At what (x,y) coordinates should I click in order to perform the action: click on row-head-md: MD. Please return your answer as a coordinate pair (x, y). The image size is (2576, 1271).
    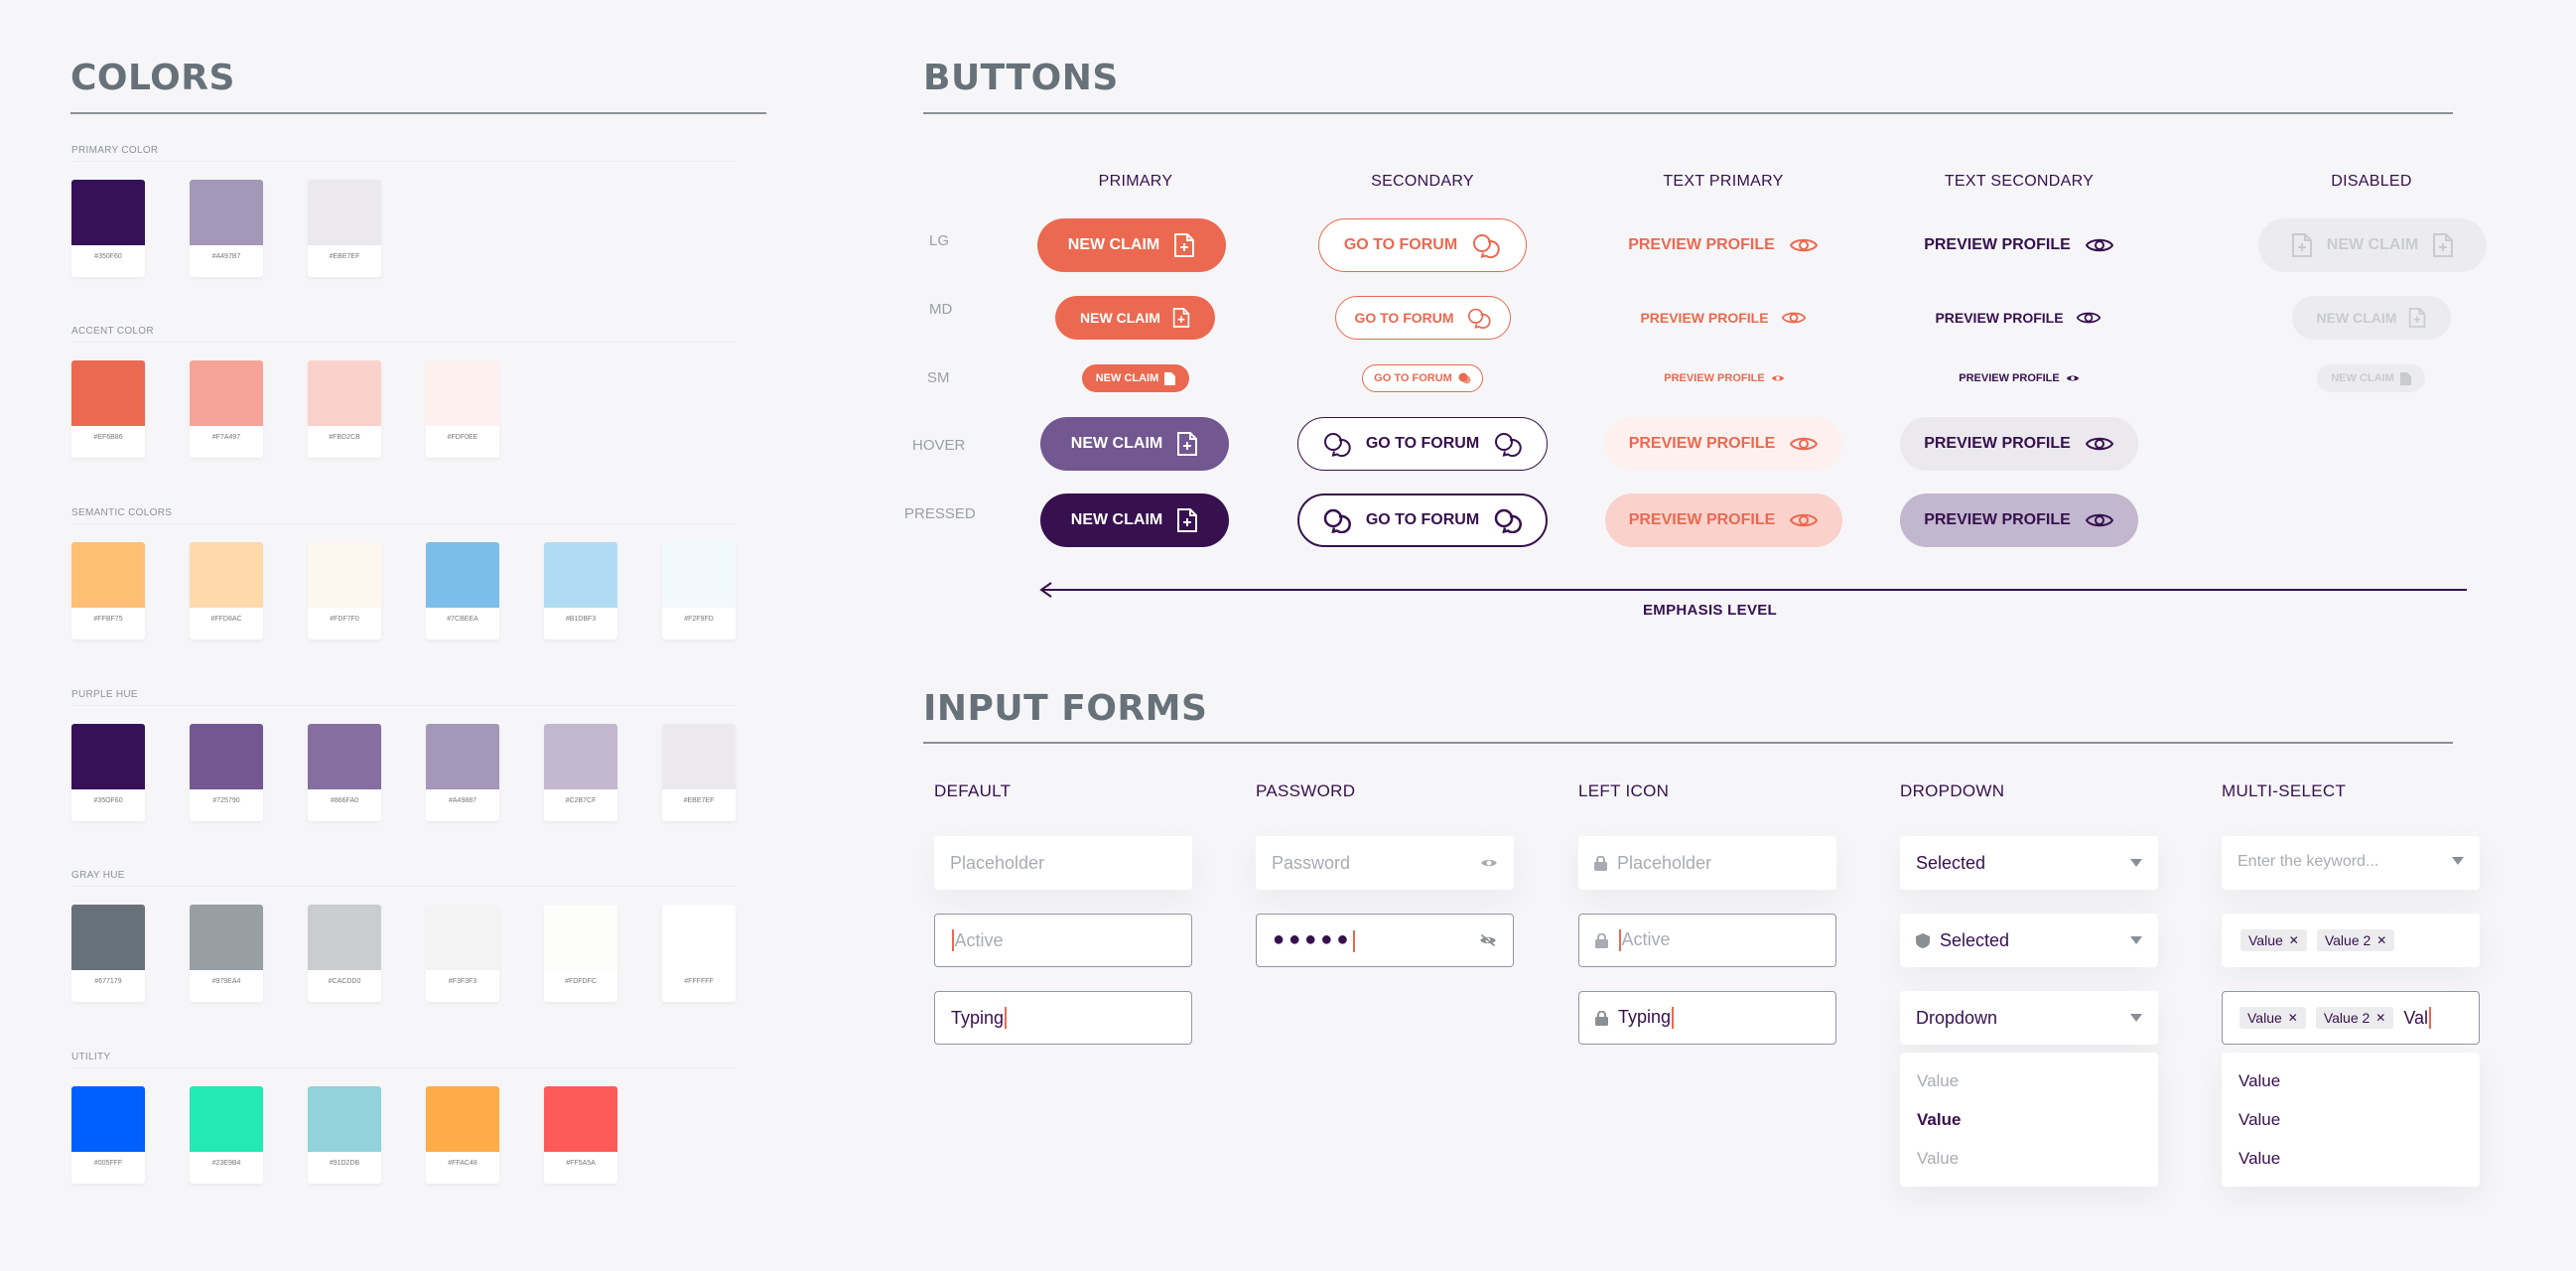
    Looking at the image, I should click on (941, 309).